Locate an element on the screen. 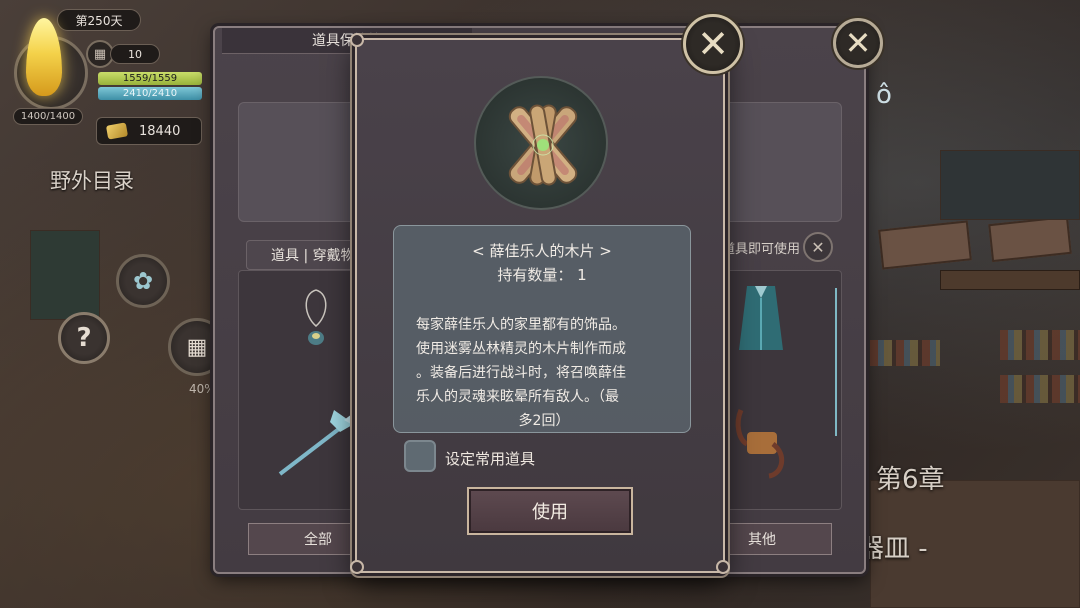 Image resolution: width=1080 pixels, height=608 pixels. bag-item-icon is located at coordinates (761, 442).